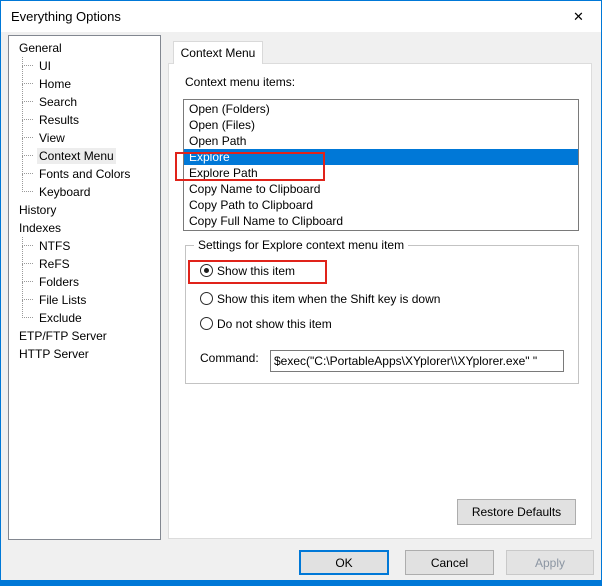  Describe the element at coordinates (381, 221) in the screenshot. I see `list-item: Copy Full Name to Clipboard` at that location.